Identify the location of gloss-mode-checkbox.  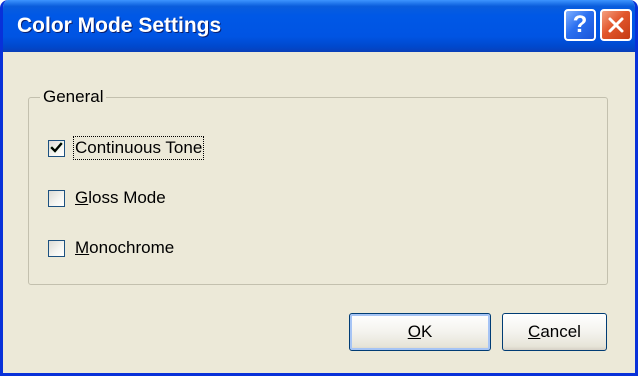
(56, 198).